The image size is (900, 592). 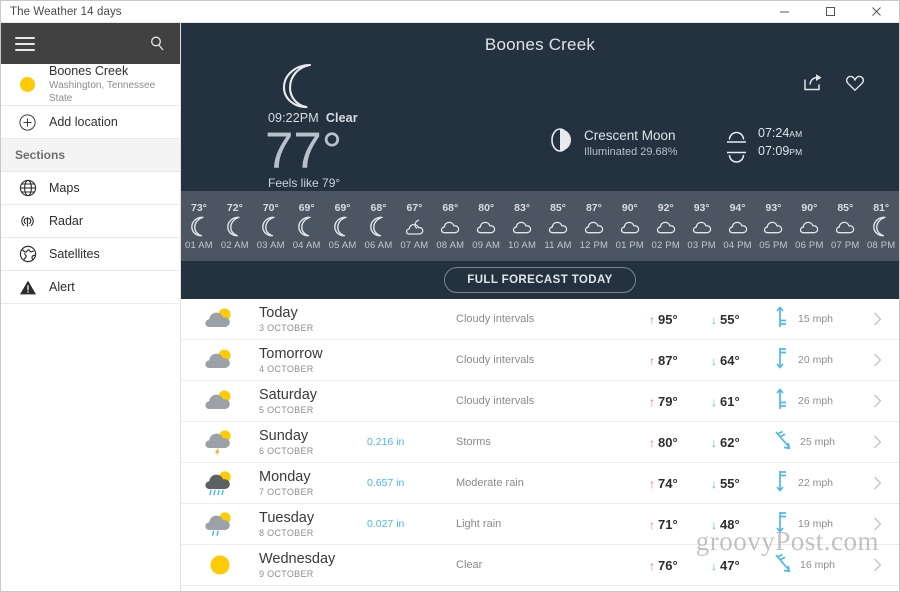 What do you see at coordinates (90, 188) in the screenshot?
I see `sidebar-item-maps: Maps` at bounding box center [90, 188].